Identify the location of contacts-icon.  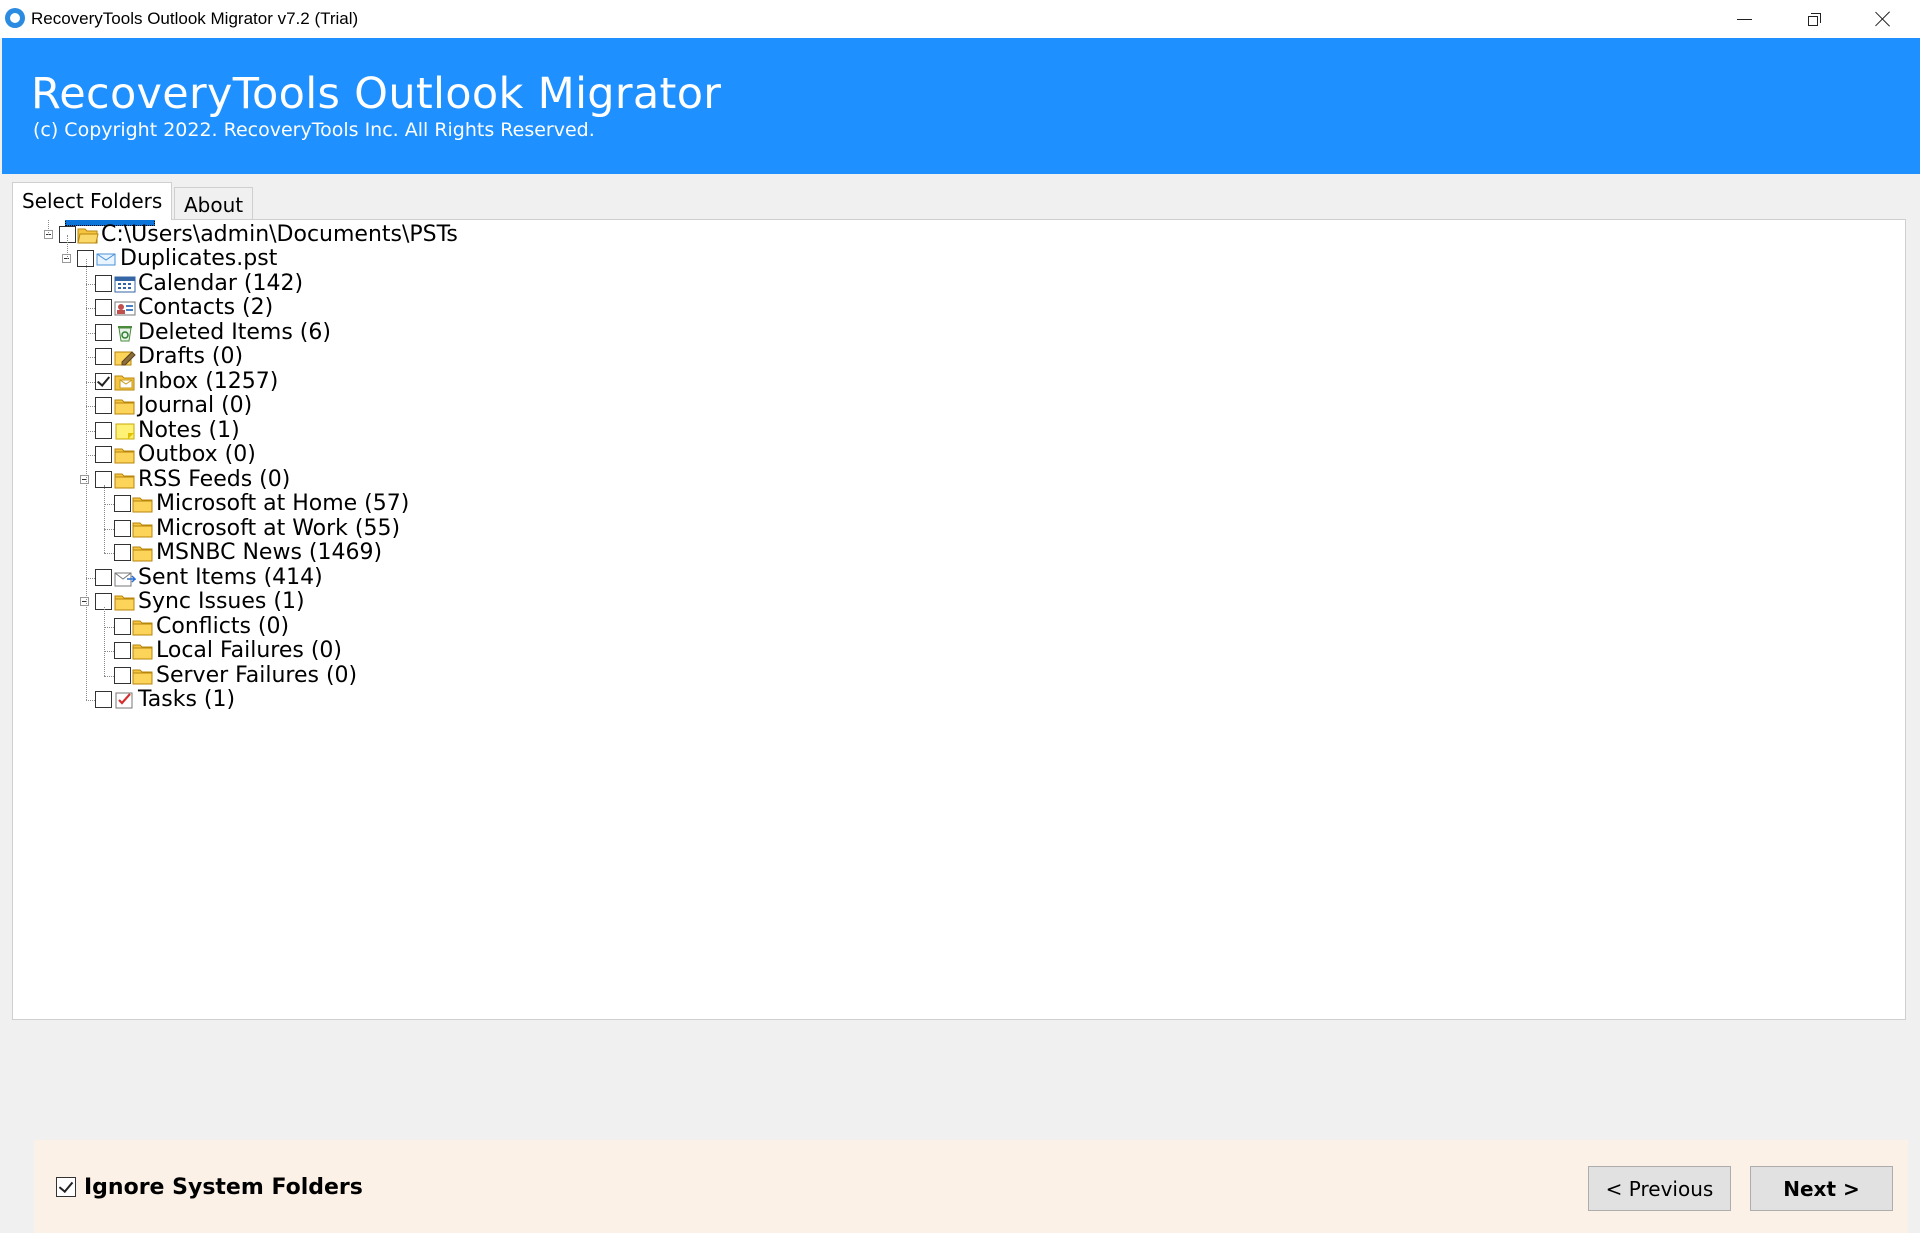
(125, 308).